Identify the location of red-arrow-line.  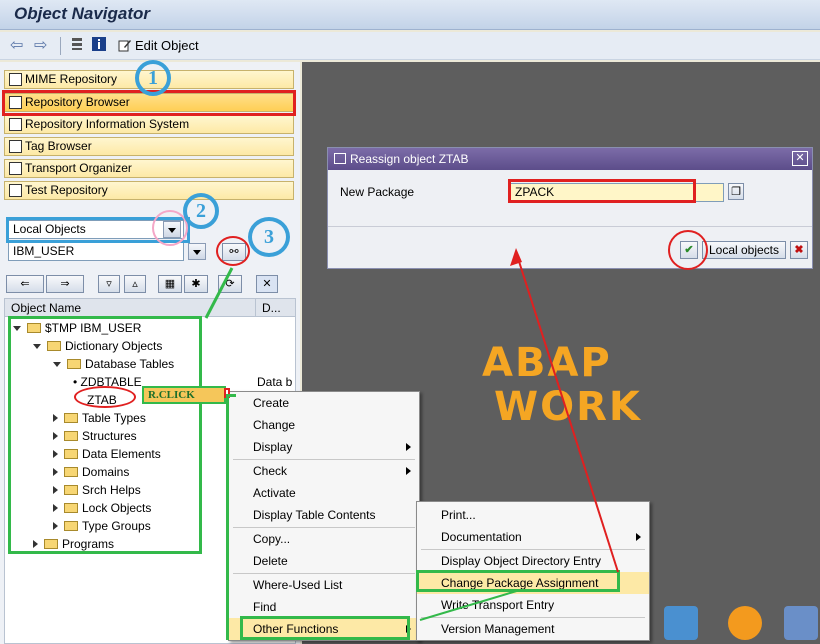
(567, 412).